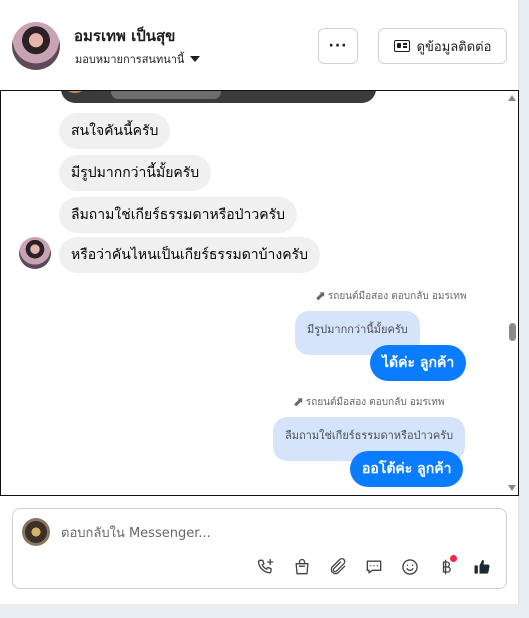 This screenshot has height=618, width=529. Describe the element at coordinates (36, 532) in the screenshot. I see `page-avatar` at that location.